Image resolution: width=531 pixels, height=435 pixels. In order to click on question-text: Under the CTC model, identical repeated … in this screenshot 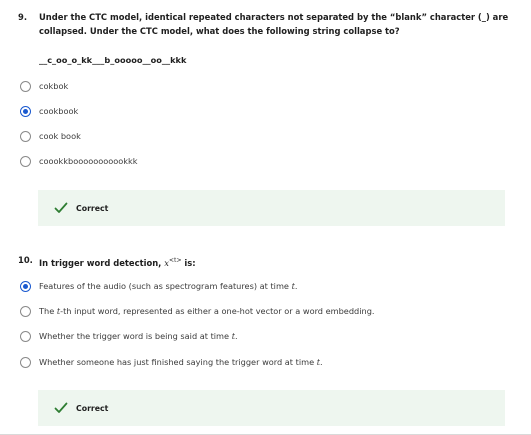, I will do `click(274, 24)`.